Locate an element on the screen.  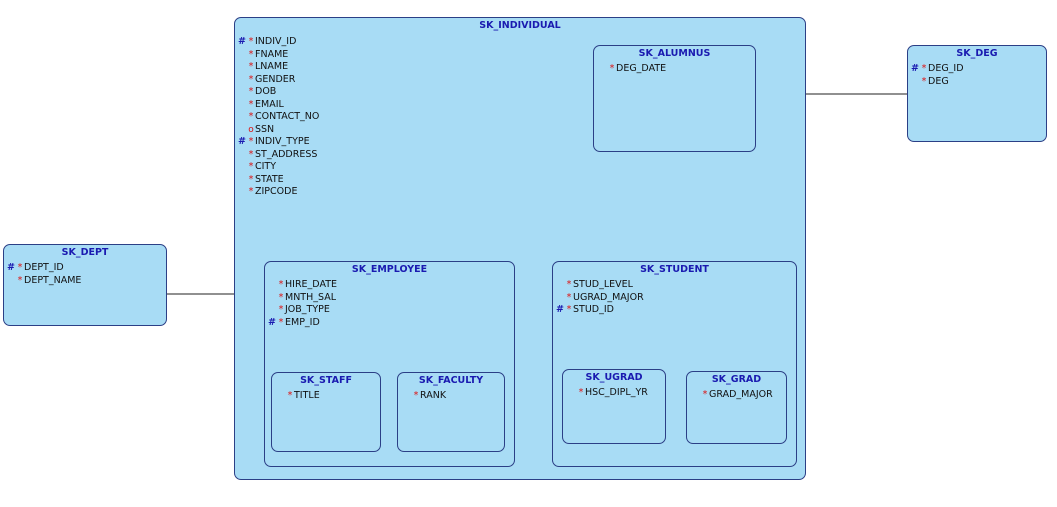
attribute-name: ST_ADDRESS is located at coordinates (286, 154).